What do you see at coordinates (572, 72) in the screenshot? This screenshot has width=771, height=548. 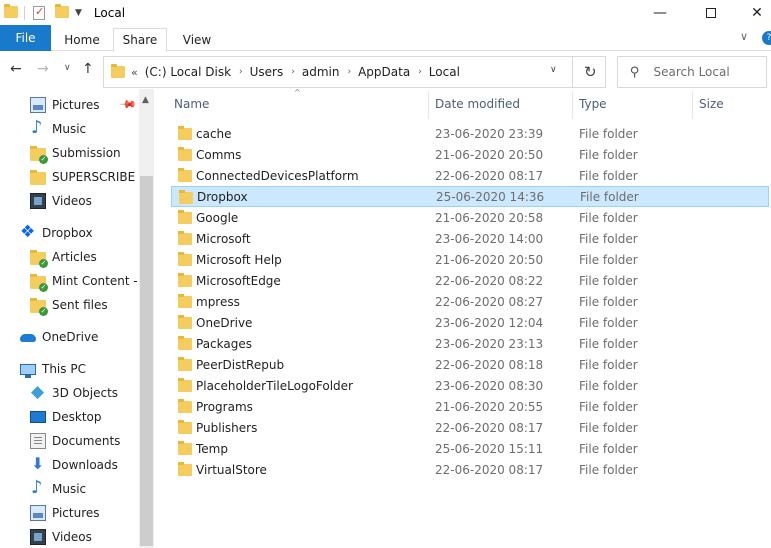 I see `address-divider` at bounding box center [572, 72].